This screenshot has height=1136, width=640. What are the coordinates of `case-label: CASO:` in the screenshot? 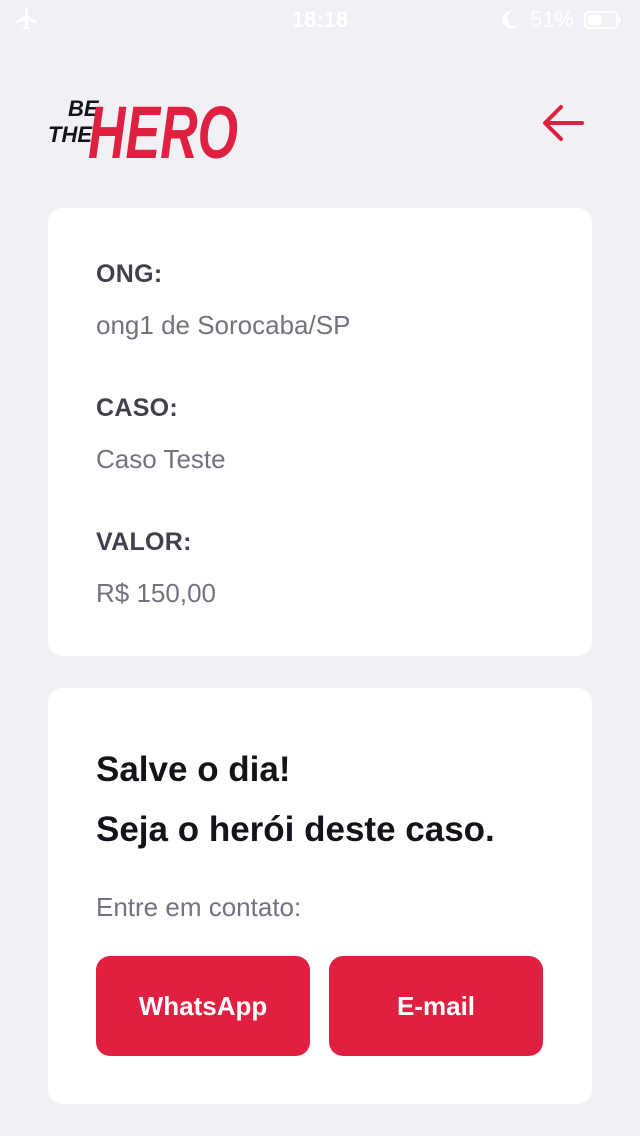 It's located at (137, 408).